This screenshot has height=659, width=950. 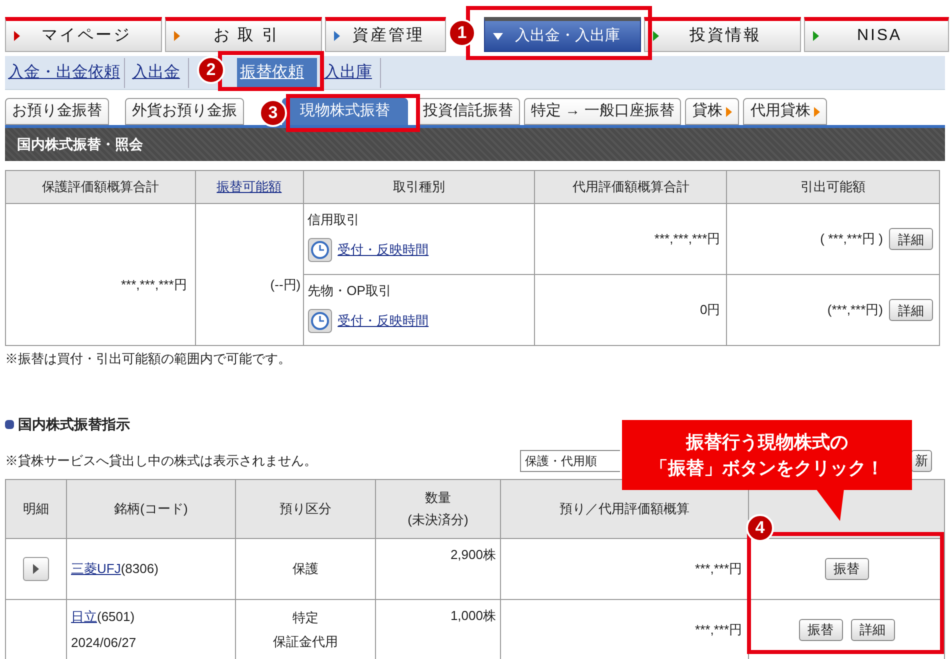 I want to click on nav-tab: 入出金・入出庫, so click(x=562, y=34).